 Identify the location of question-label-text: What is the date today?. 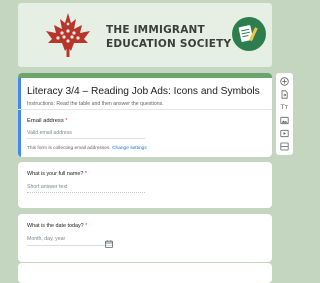
(55, 226).